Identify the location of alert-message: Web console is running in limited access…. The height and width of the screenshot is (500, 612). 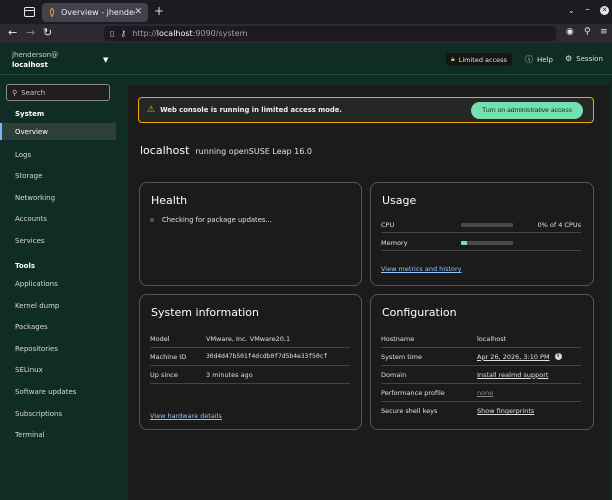
(251, 110).